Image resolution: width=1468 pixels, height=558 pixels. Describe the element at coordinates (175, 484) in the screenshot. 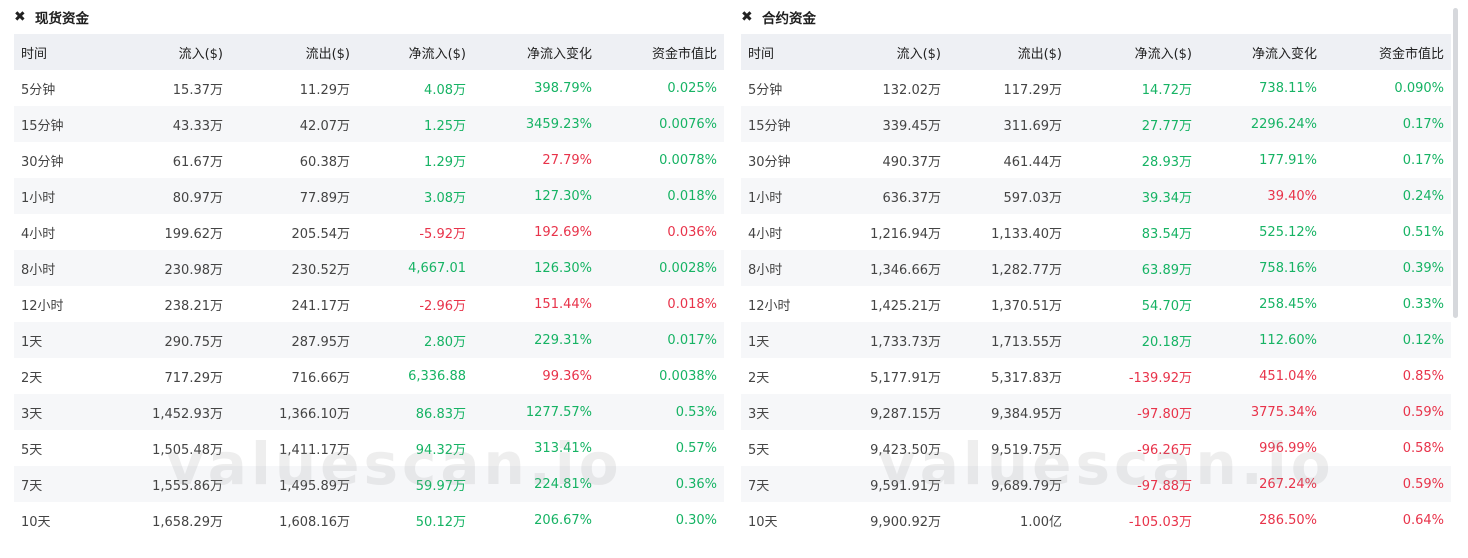

I see `cell-inflow: 1,555.86万` at that location.